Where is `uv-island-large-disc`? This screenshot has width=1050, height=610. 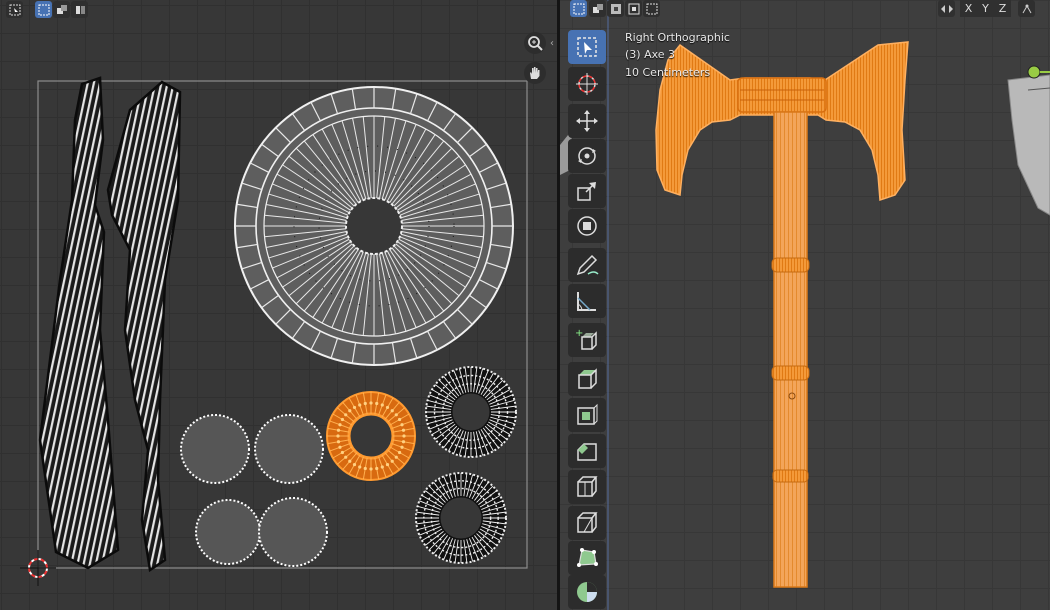
uv-island-large-disc is located at coordinates (374, 226).